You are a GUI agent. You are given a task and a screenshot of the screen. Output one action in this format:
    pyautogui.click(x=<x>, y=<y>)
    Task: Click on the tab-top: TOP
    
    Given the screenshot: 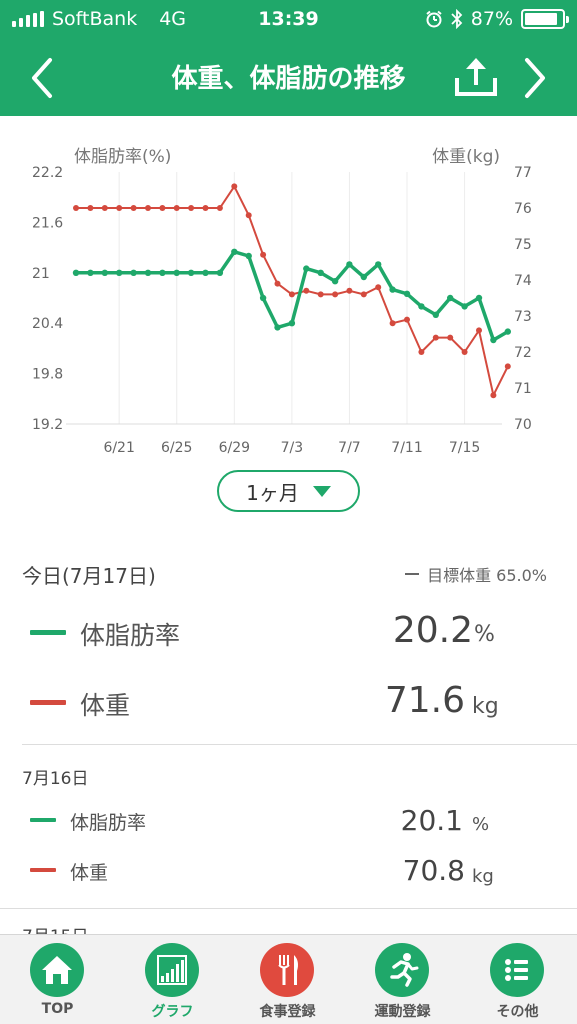 What is the action you would take?
    pyautogui.click(x=57, y=979)
    